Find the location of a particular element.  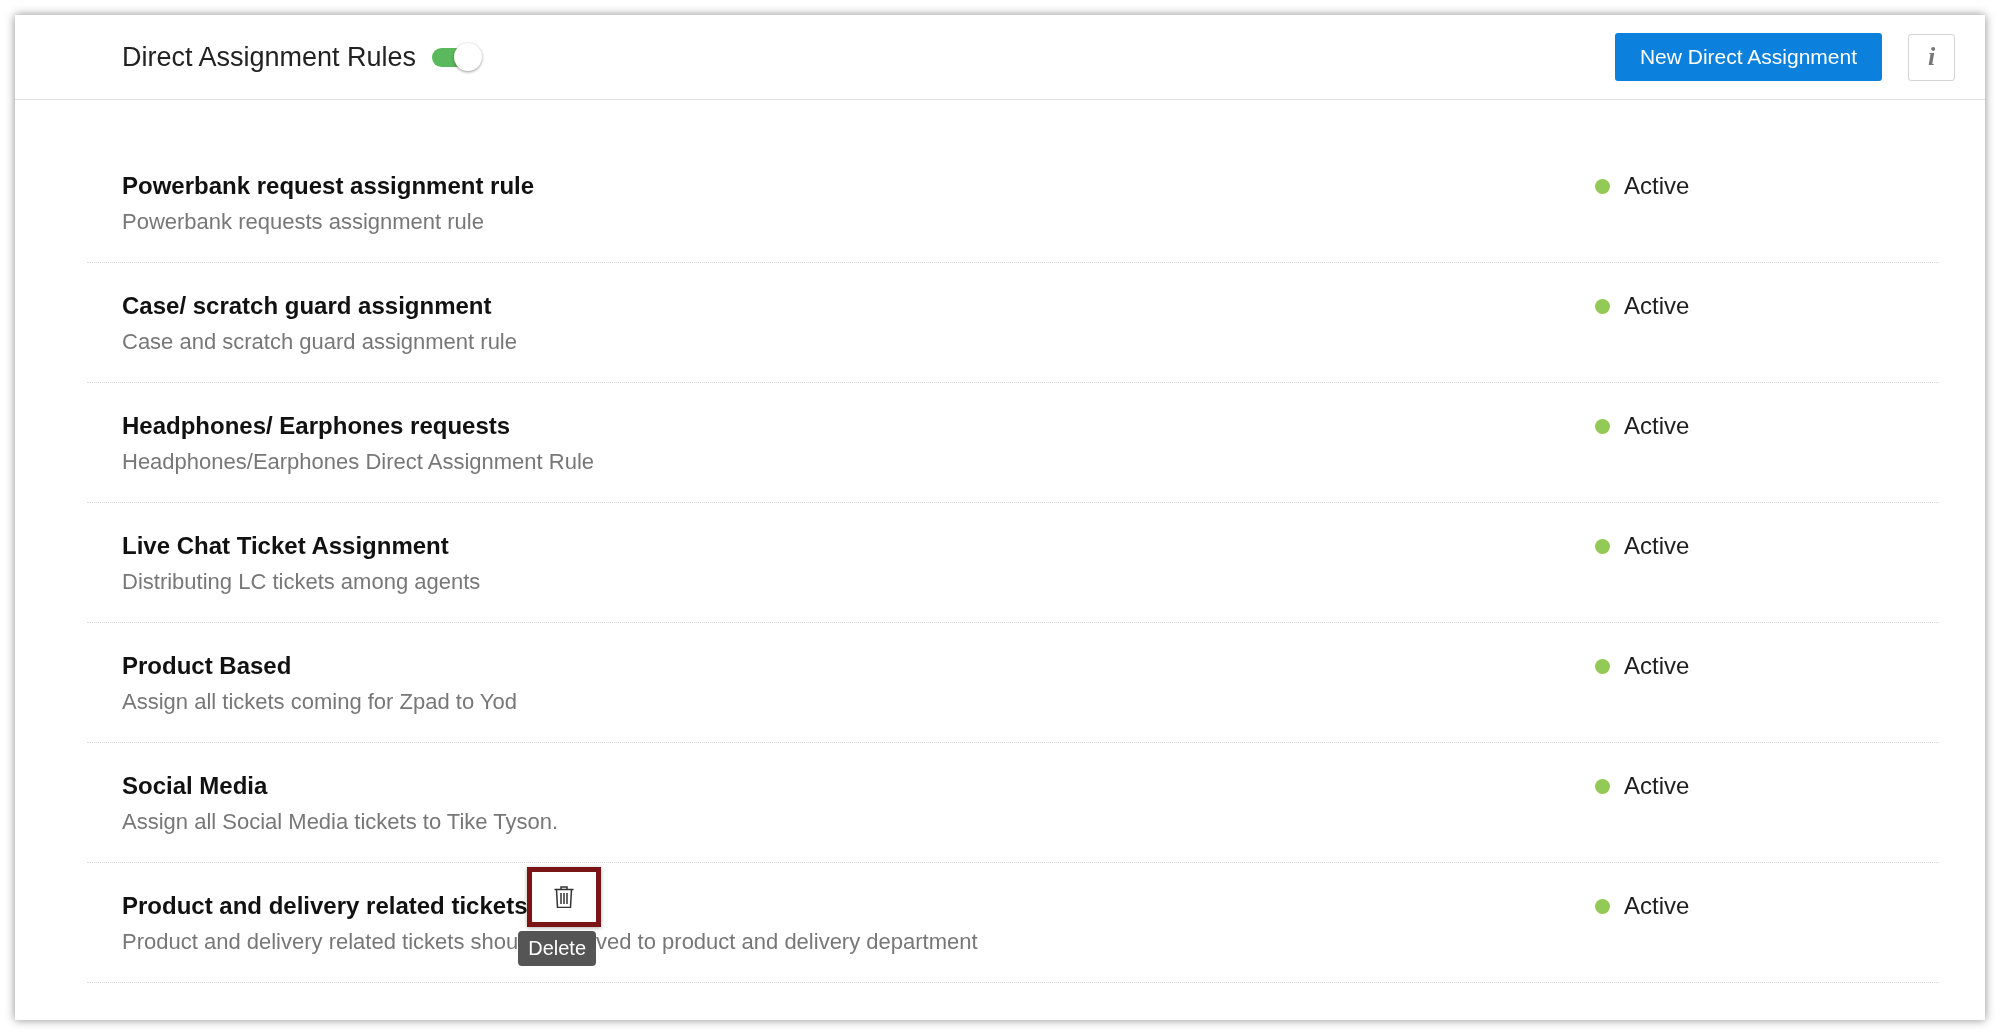

rule-description: Assign all tickets coming for Zpad to Yod is located at coordinates (319, 702).